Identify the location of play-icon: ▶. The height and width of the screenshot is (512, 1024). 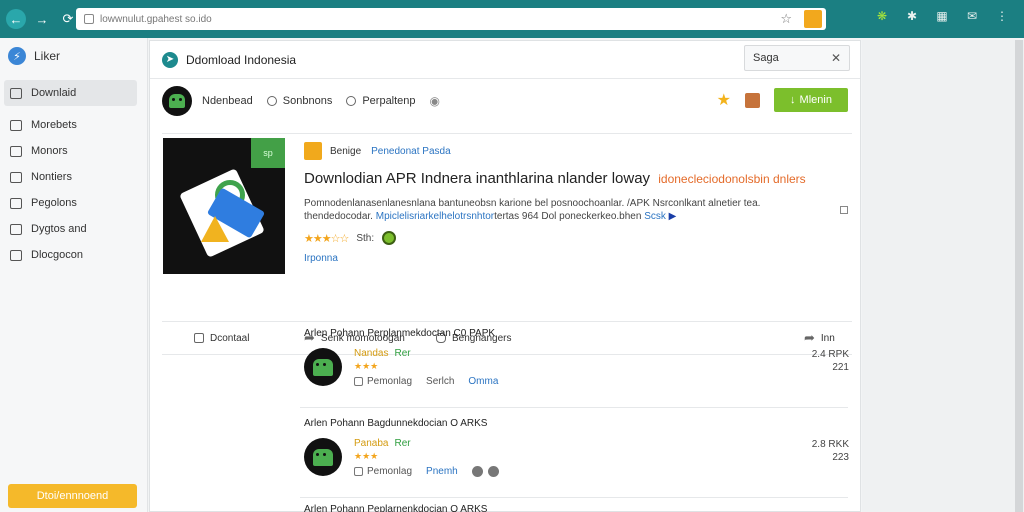
(671, 216).